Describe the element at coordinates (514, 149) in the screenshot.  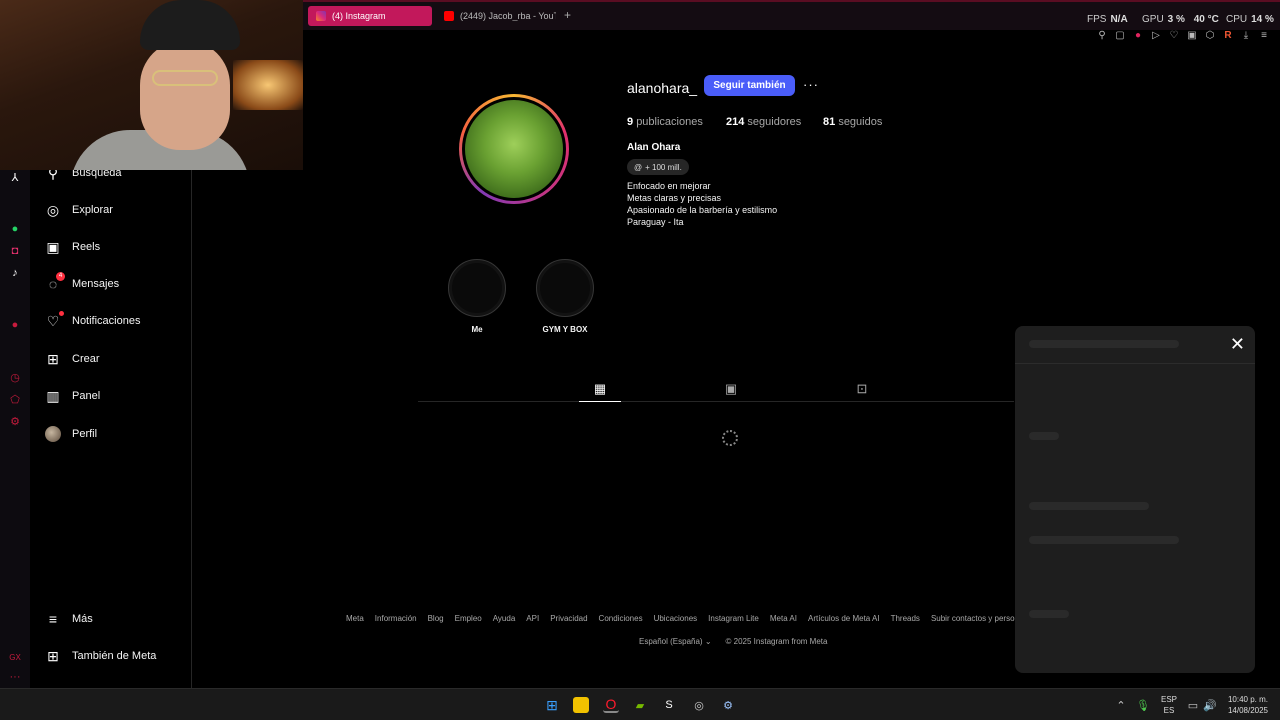
I see `profile-picture` at that location.